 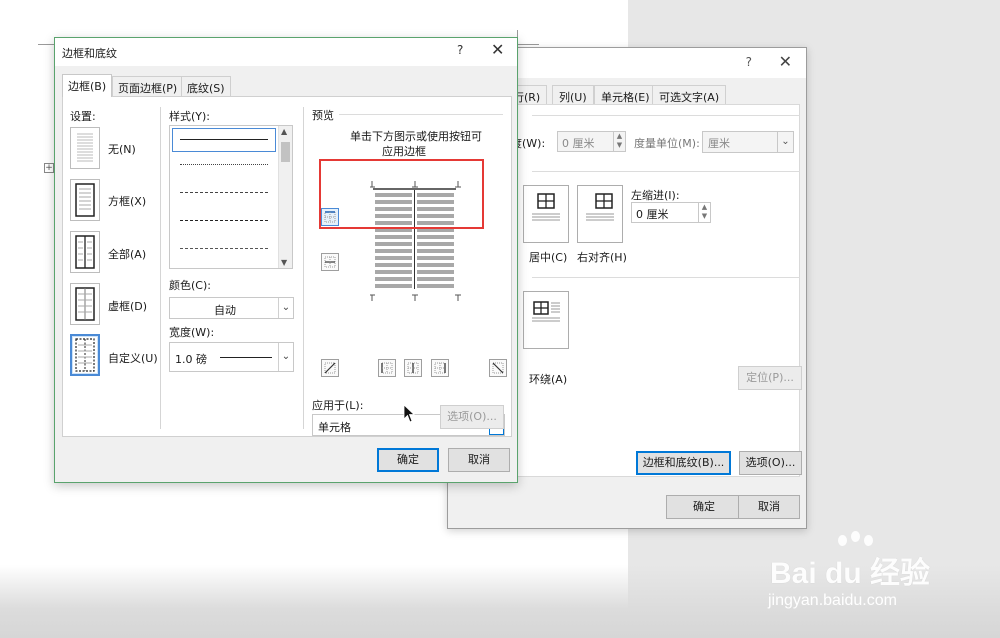 I want to click on setting-all-label: 全部(A), so click(x=127, y=254).